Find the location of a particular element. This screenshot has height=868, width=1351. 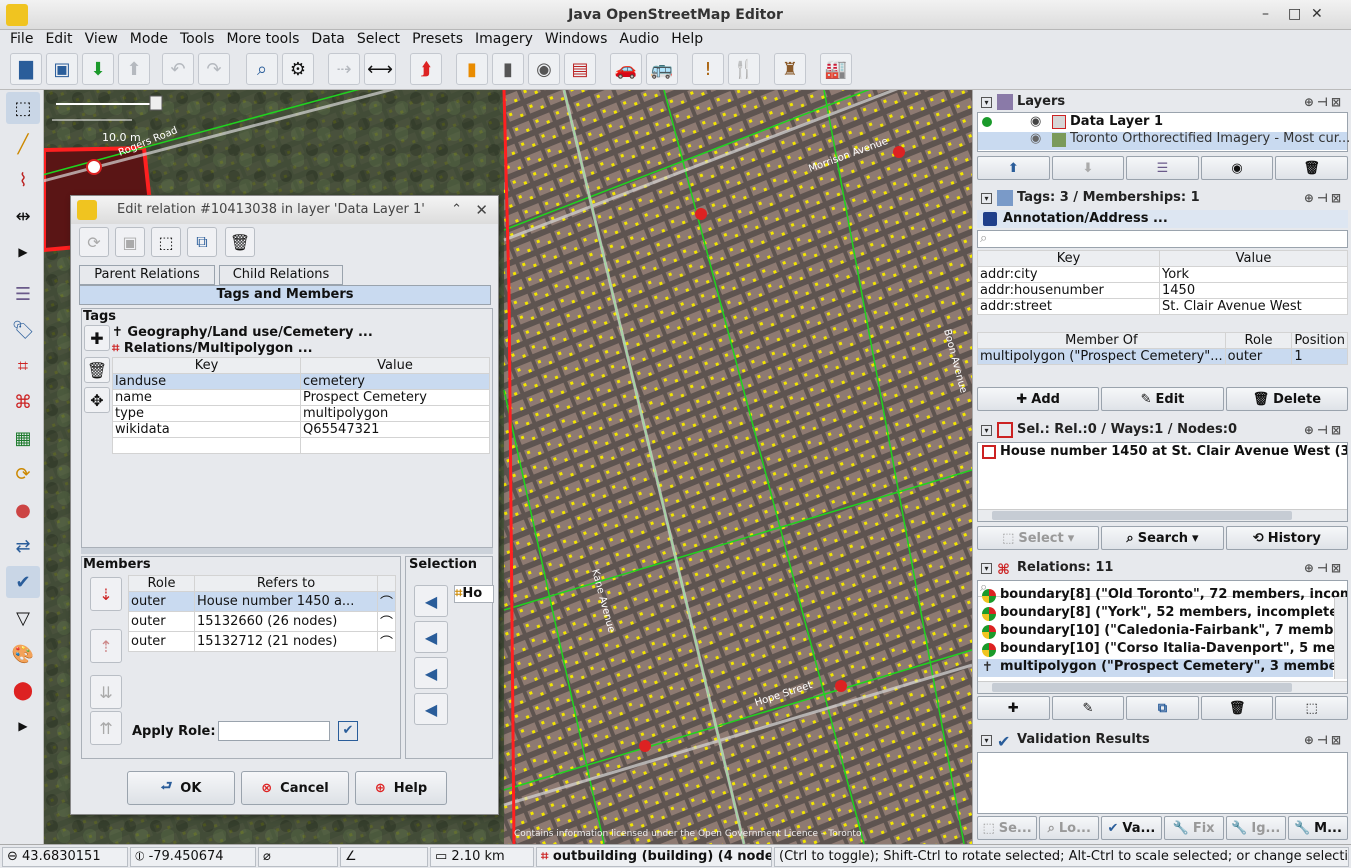

expand-panels-icon: ▶ is located at coordinates (23, 726).